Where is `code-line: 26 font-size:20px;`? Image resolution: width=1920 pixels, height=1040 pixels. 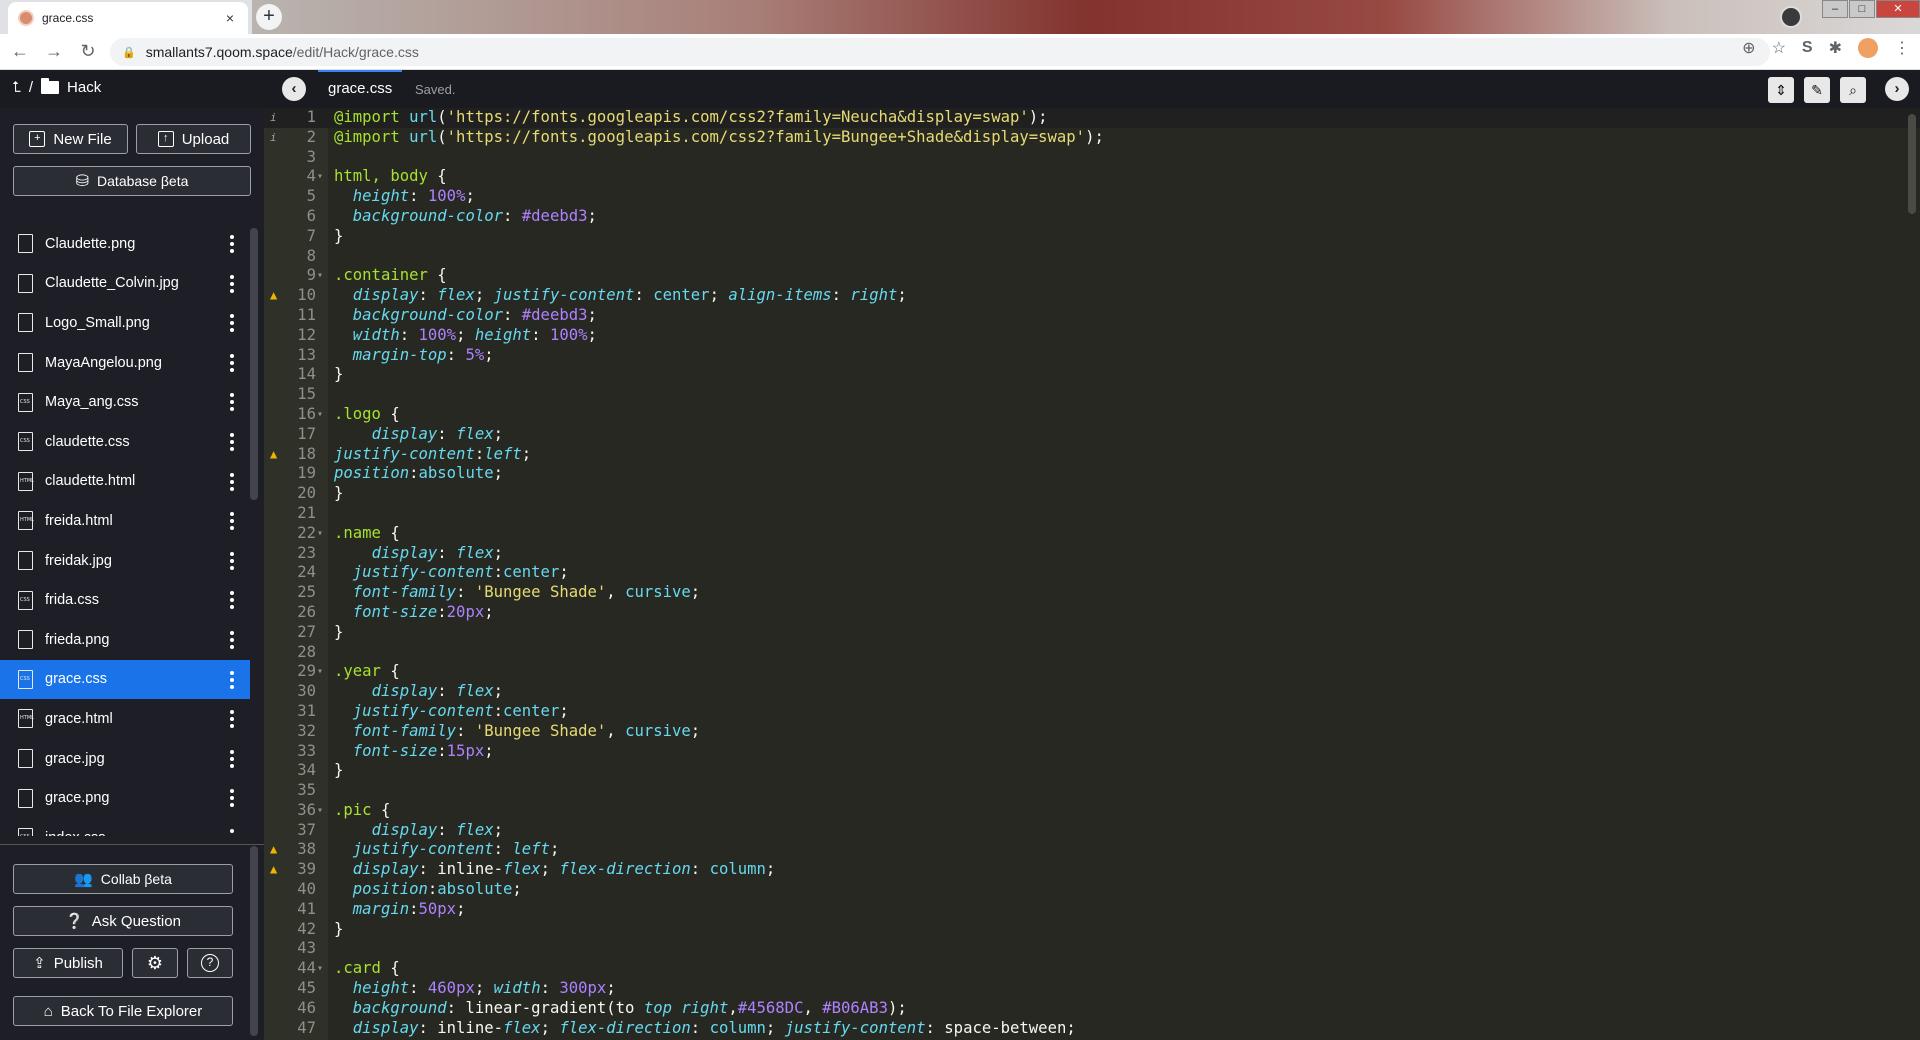
code-line: 26 font-size:20px; is located at coordinates (1092, 613).